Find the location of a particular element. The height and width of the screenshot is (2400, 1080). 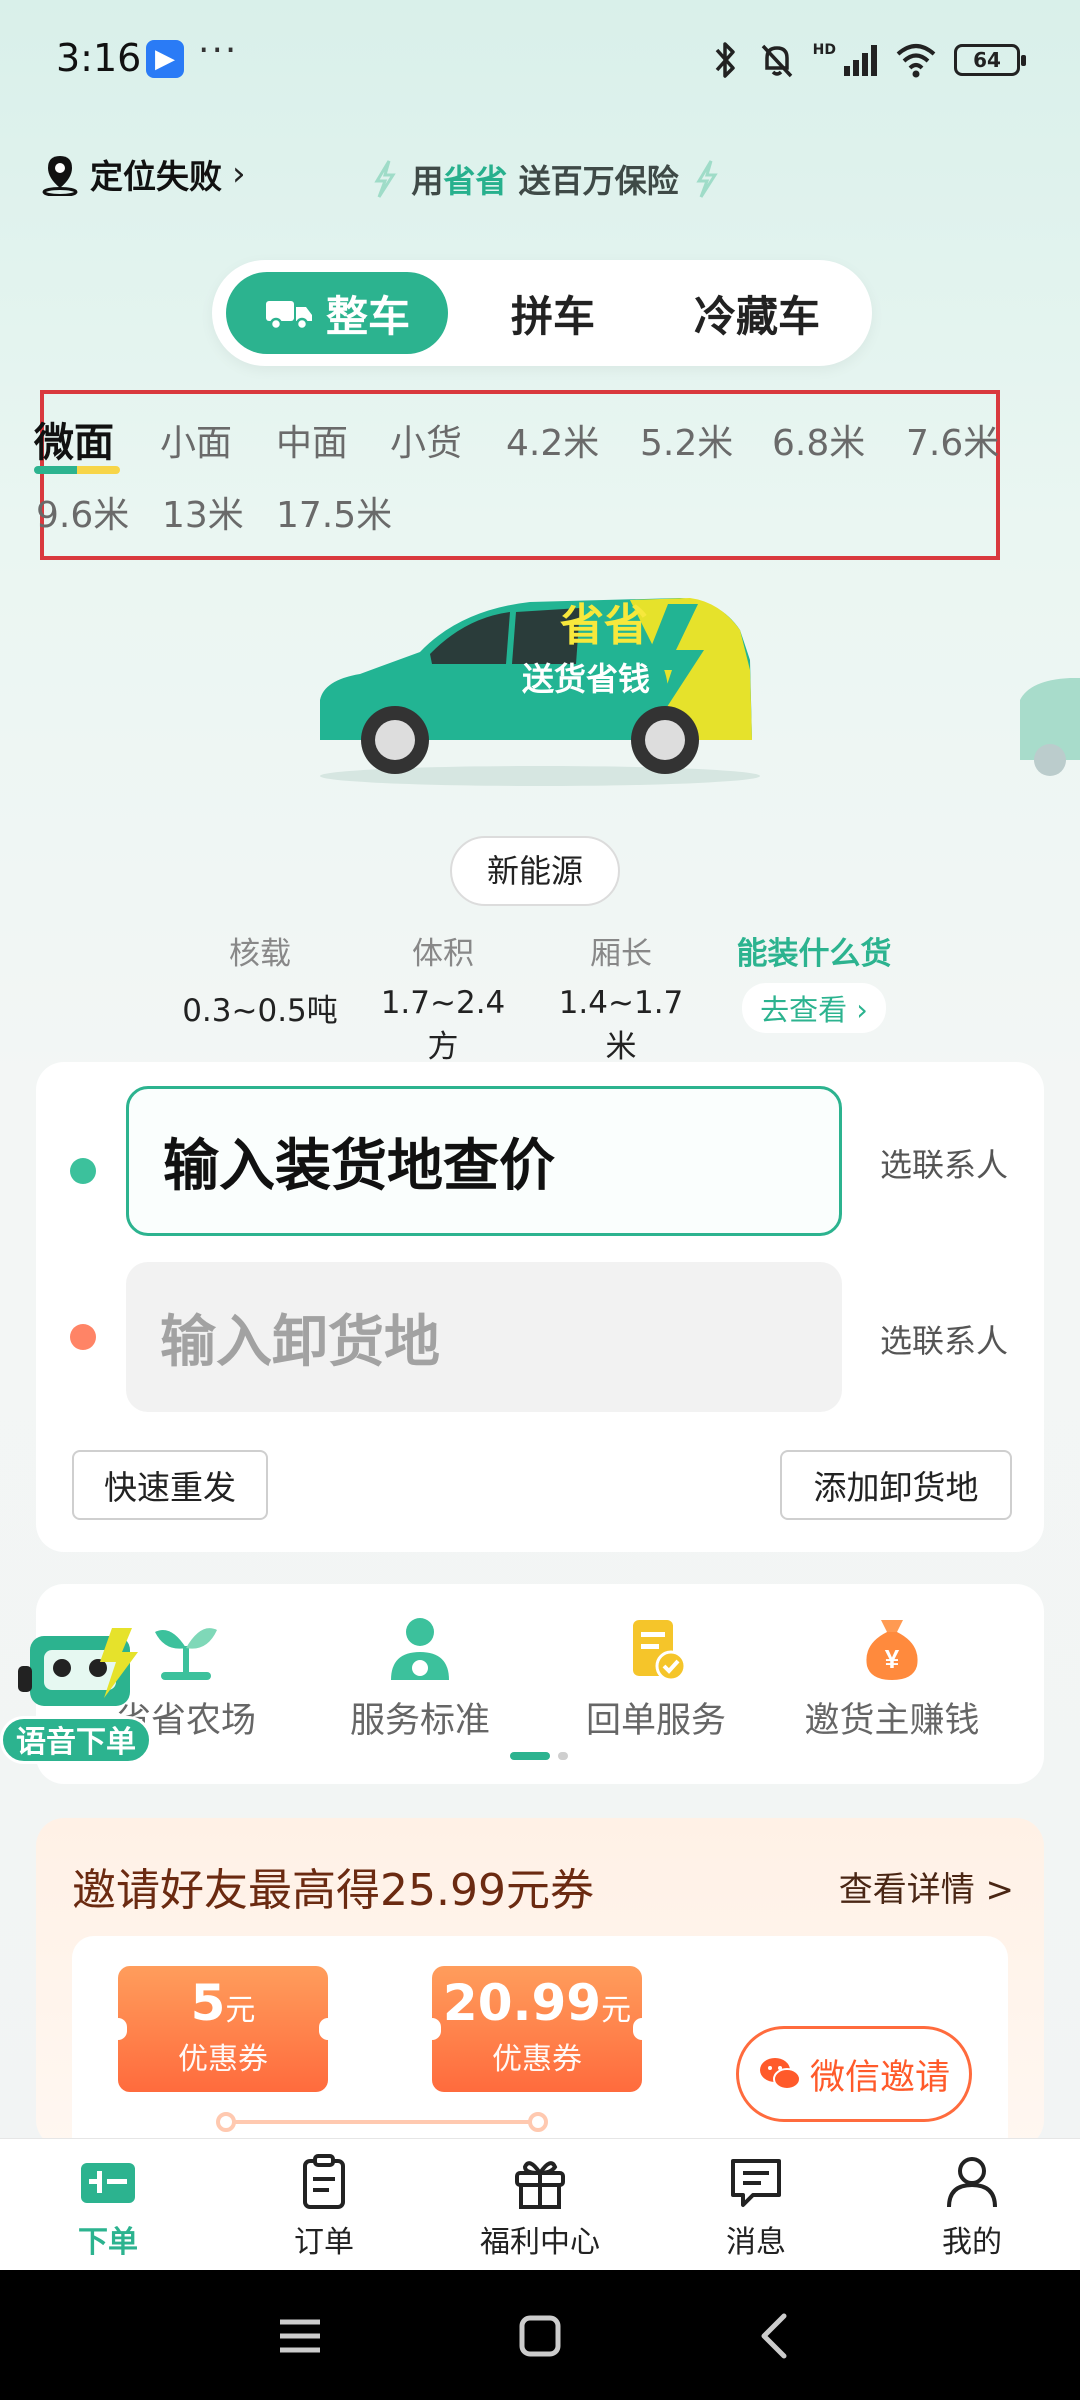

voice-order-button: 语音下单 is located at coordinates (76, 1740).